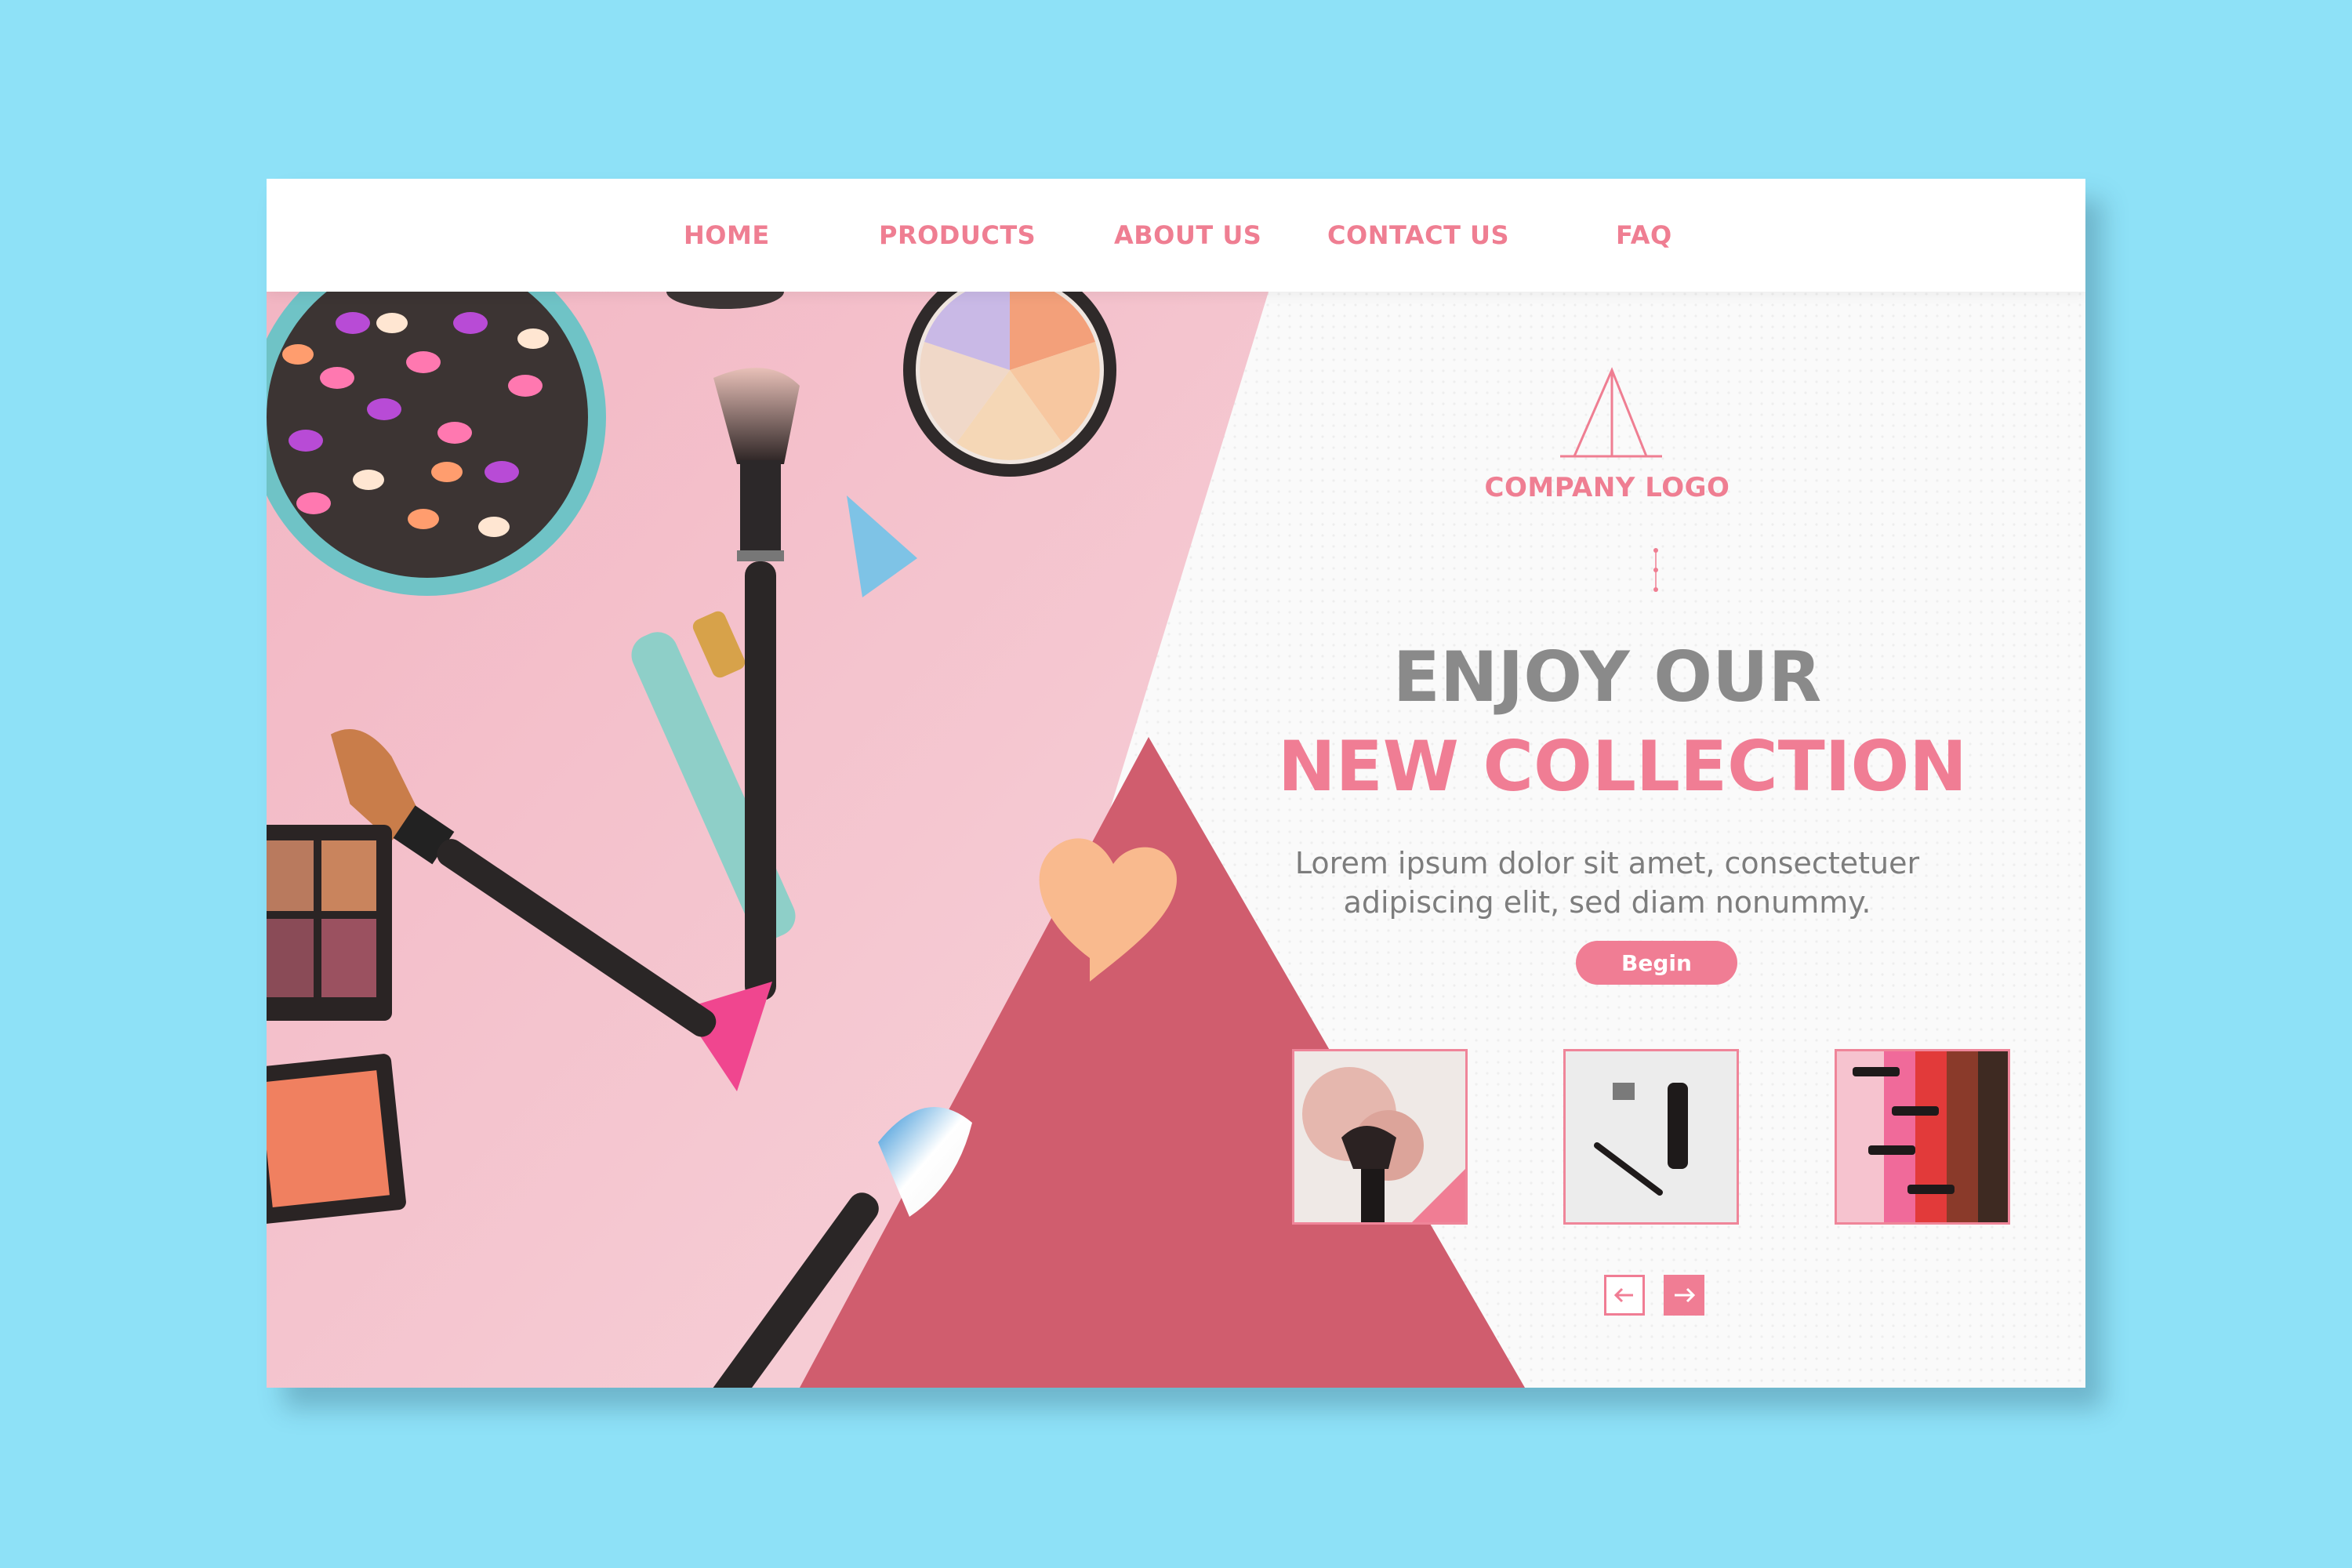  I want to click on top-navigation: HOME PRODUCTS ABOUT US CONTACT US FAQ, so click(1176, 235).